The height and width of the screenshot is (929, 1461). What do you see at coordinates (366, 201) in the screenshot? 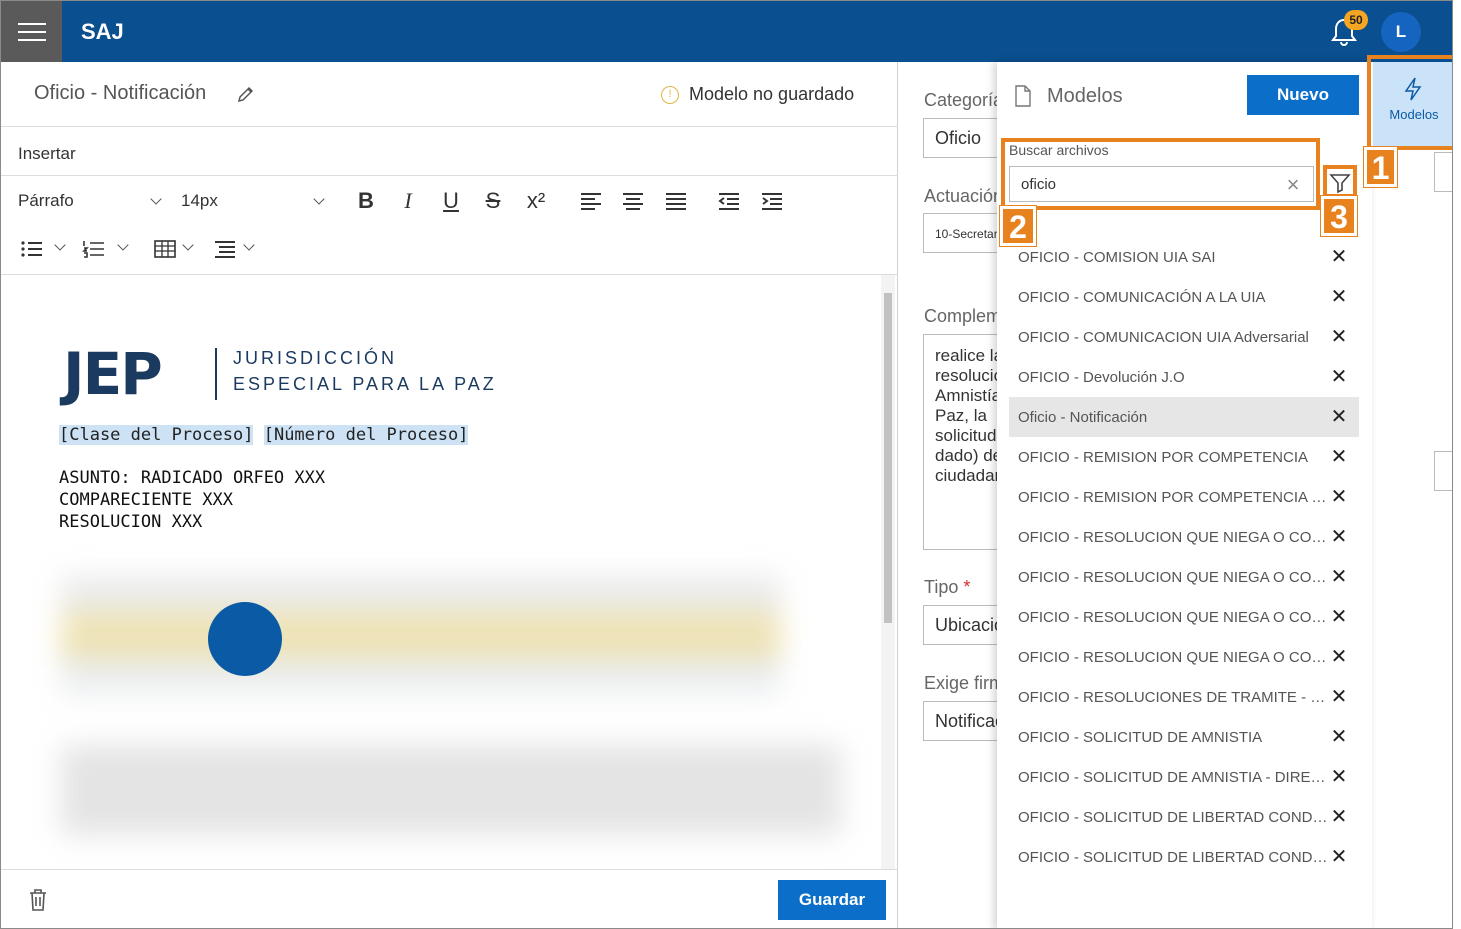
I see `bold-icon: B` at bounding box center [366, 201].